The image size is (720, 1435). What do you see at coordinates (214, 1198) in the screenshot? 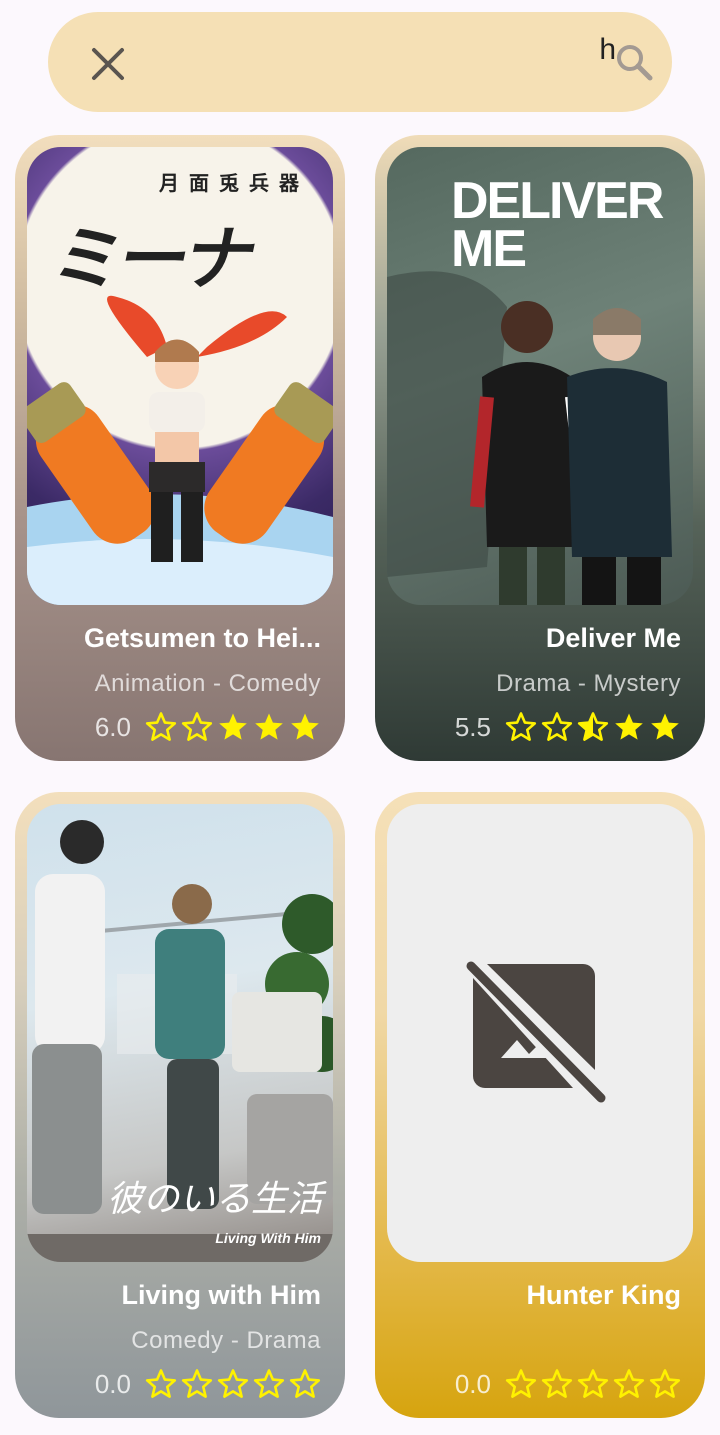
I see `poster-title: 彼のいる生活` at bounding box center [214, 1198].